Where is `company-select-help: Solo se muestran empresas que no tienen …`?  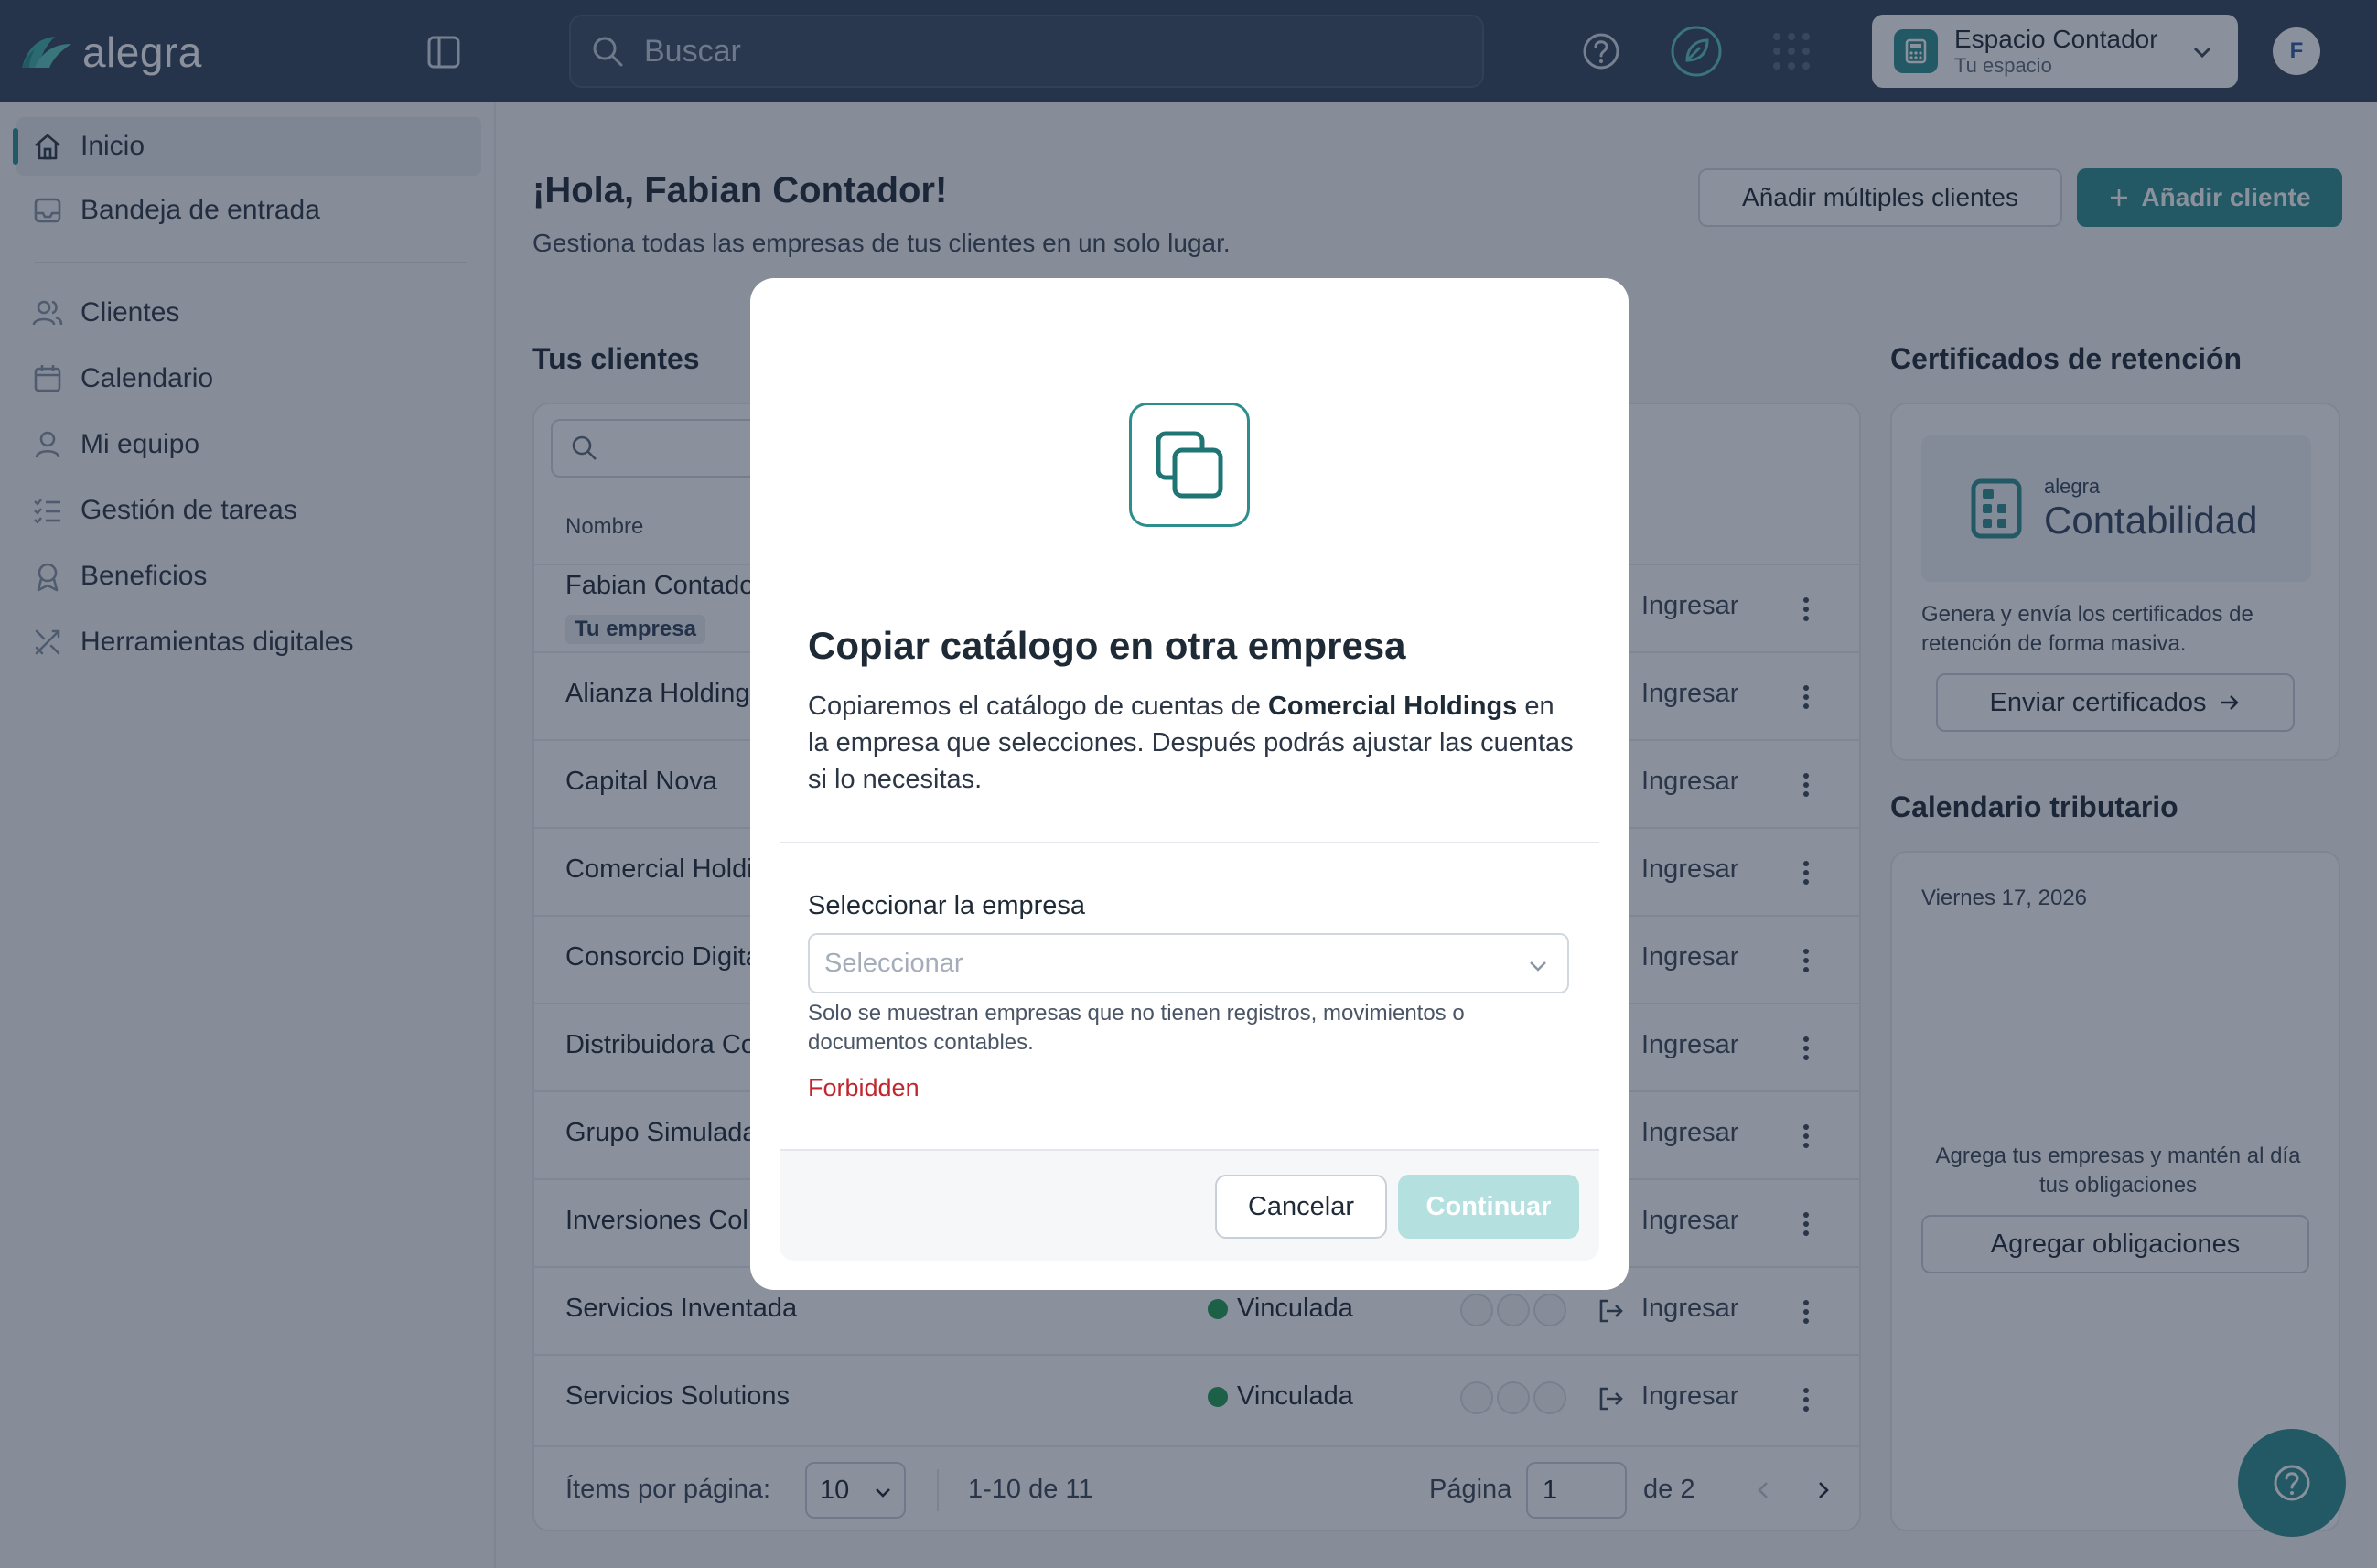
company-select-help: Solo se muestran empresas que no tienen … is located at coordinates (1136, 1028).